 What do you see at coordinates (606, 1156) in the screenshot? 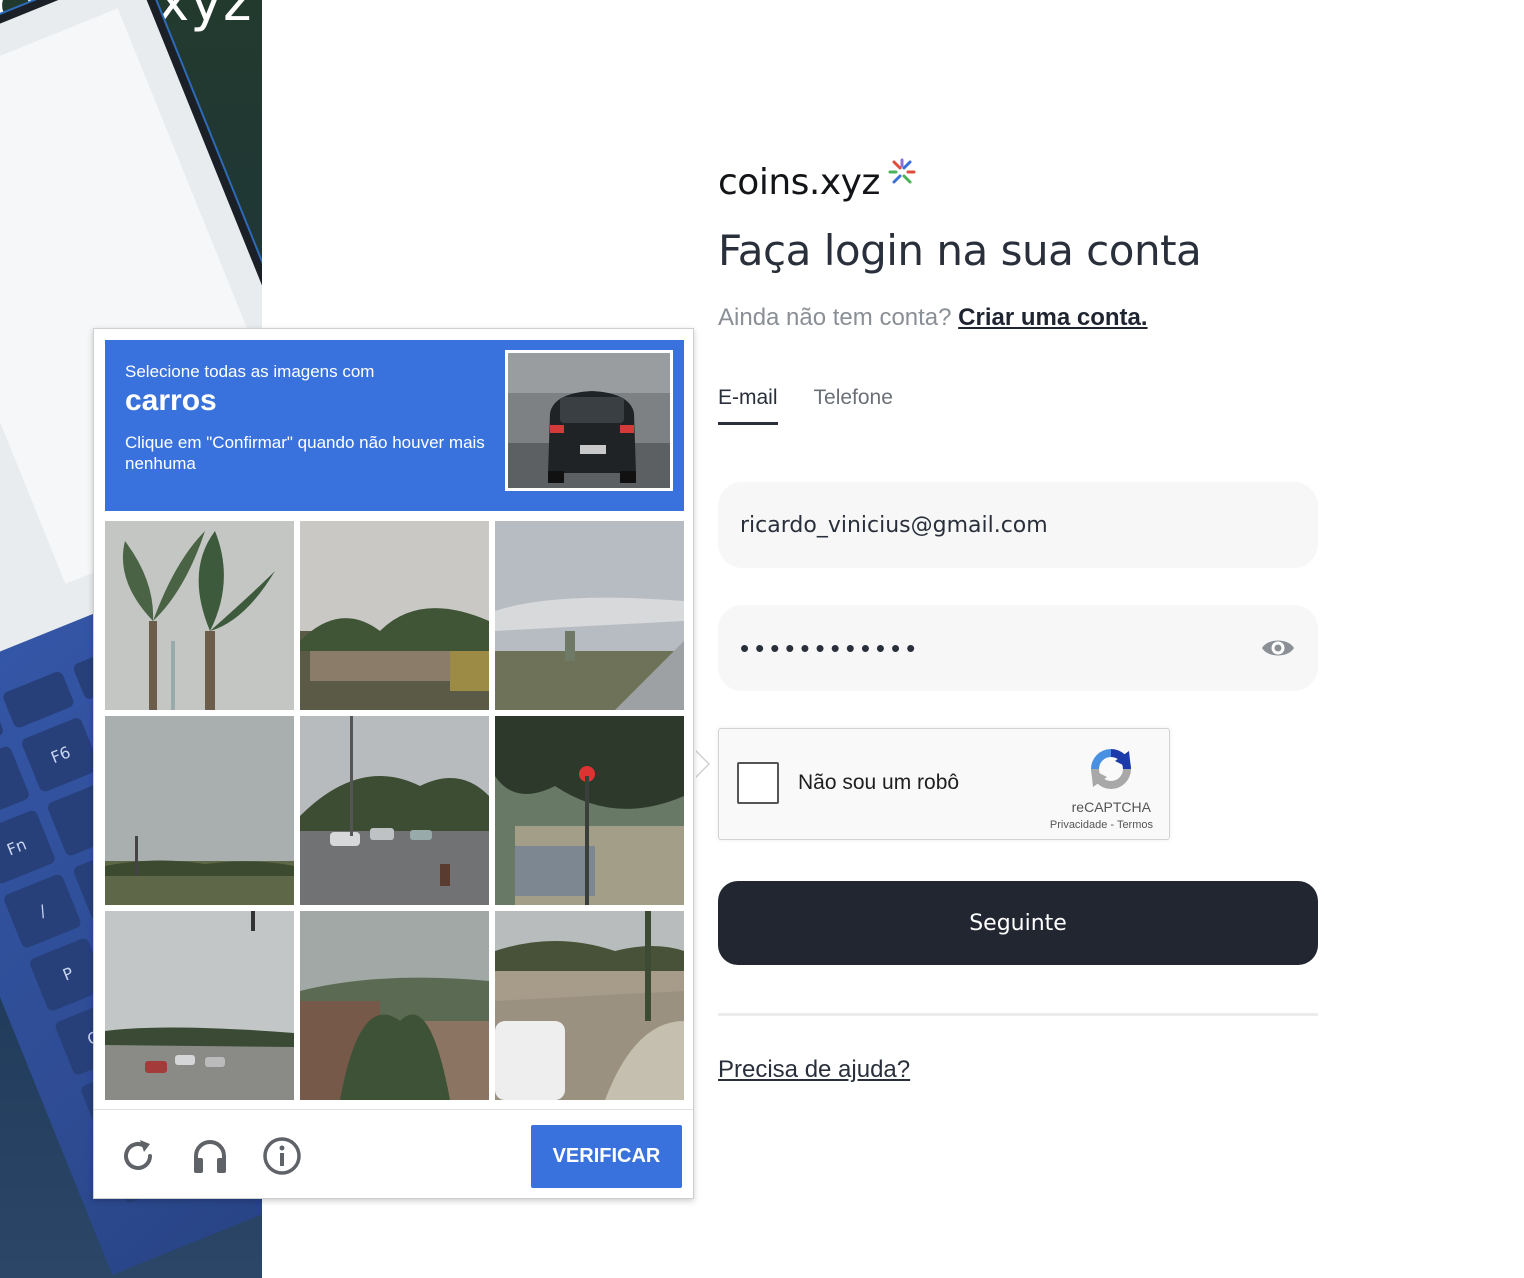
I see `verify-button: VERIFICAR` at bounding box center [606, 1156].